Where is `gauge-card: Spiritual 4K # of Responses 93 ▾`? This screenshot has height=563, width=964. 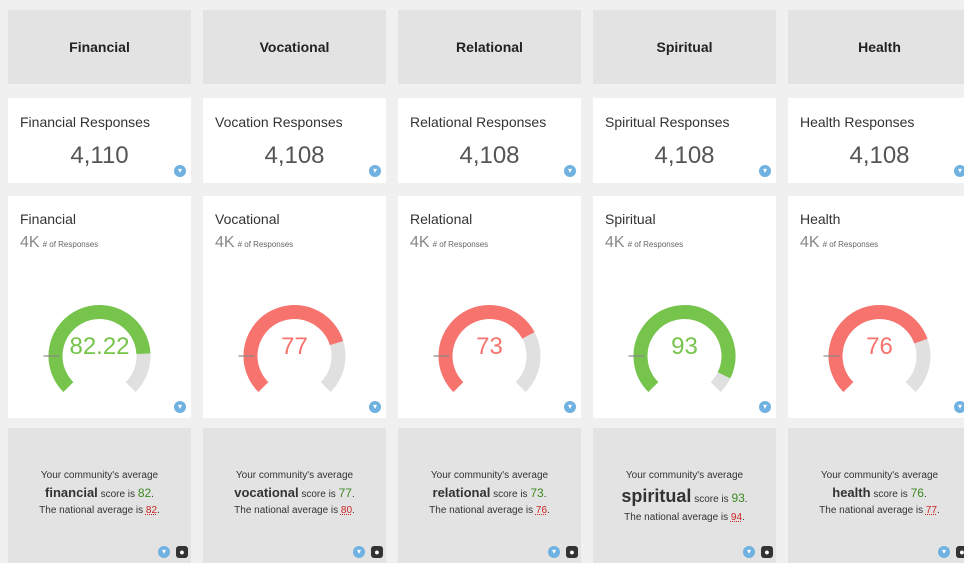
gauge-card: Spiritual 4K # of Responses 93 ▾ is located at coordinates (684, 307).